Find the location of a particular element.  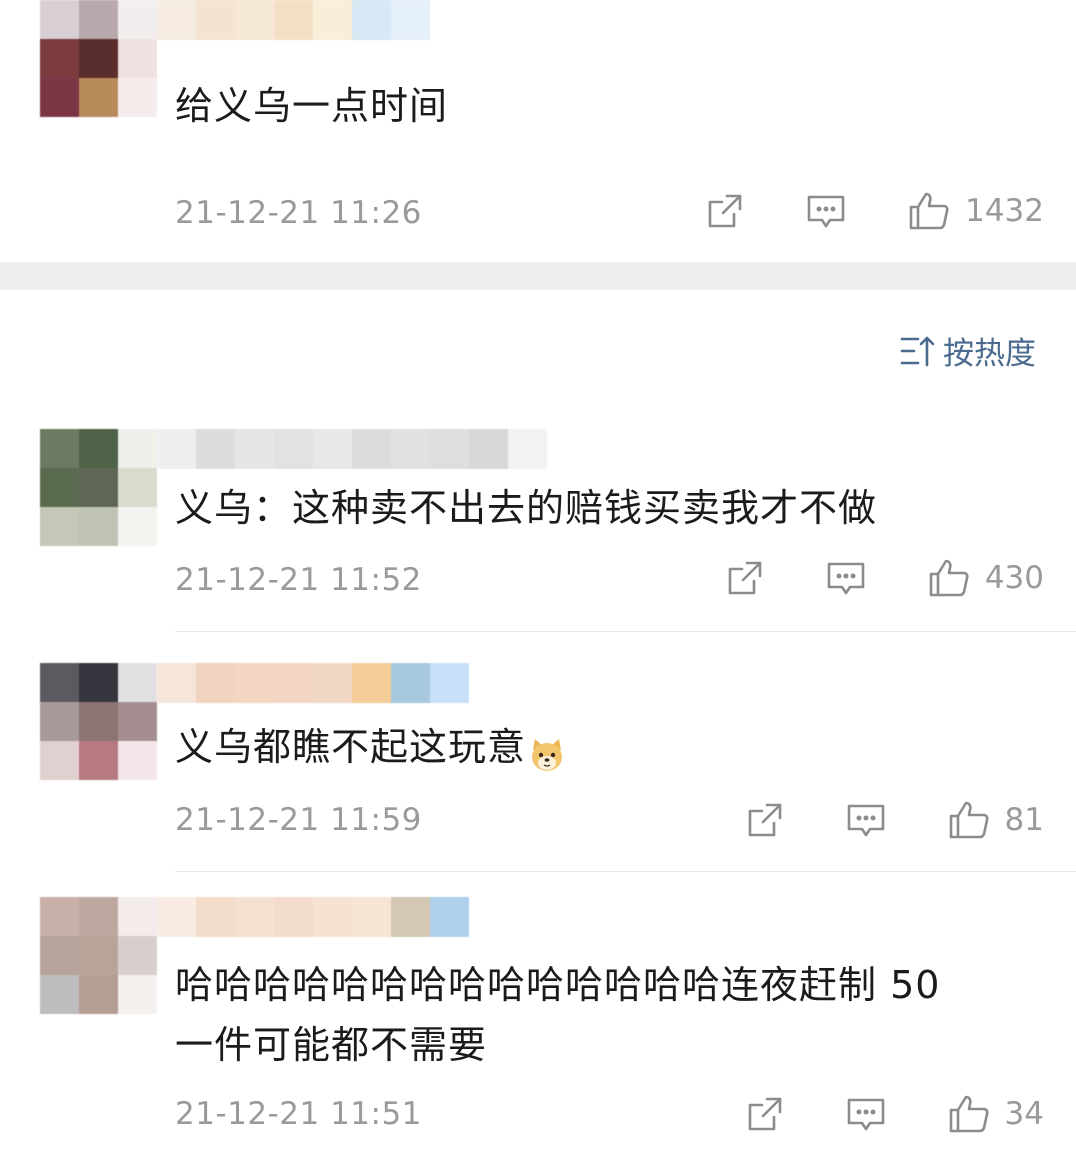

like-count: 430 is located at coordinates (1014, 578).